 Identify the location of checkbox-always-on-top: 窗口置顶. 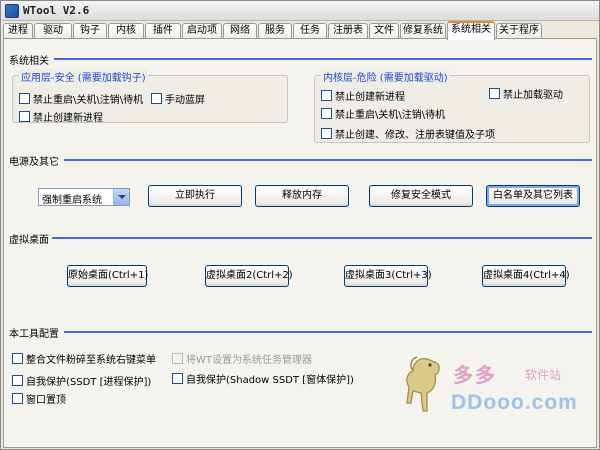
(39, 398).